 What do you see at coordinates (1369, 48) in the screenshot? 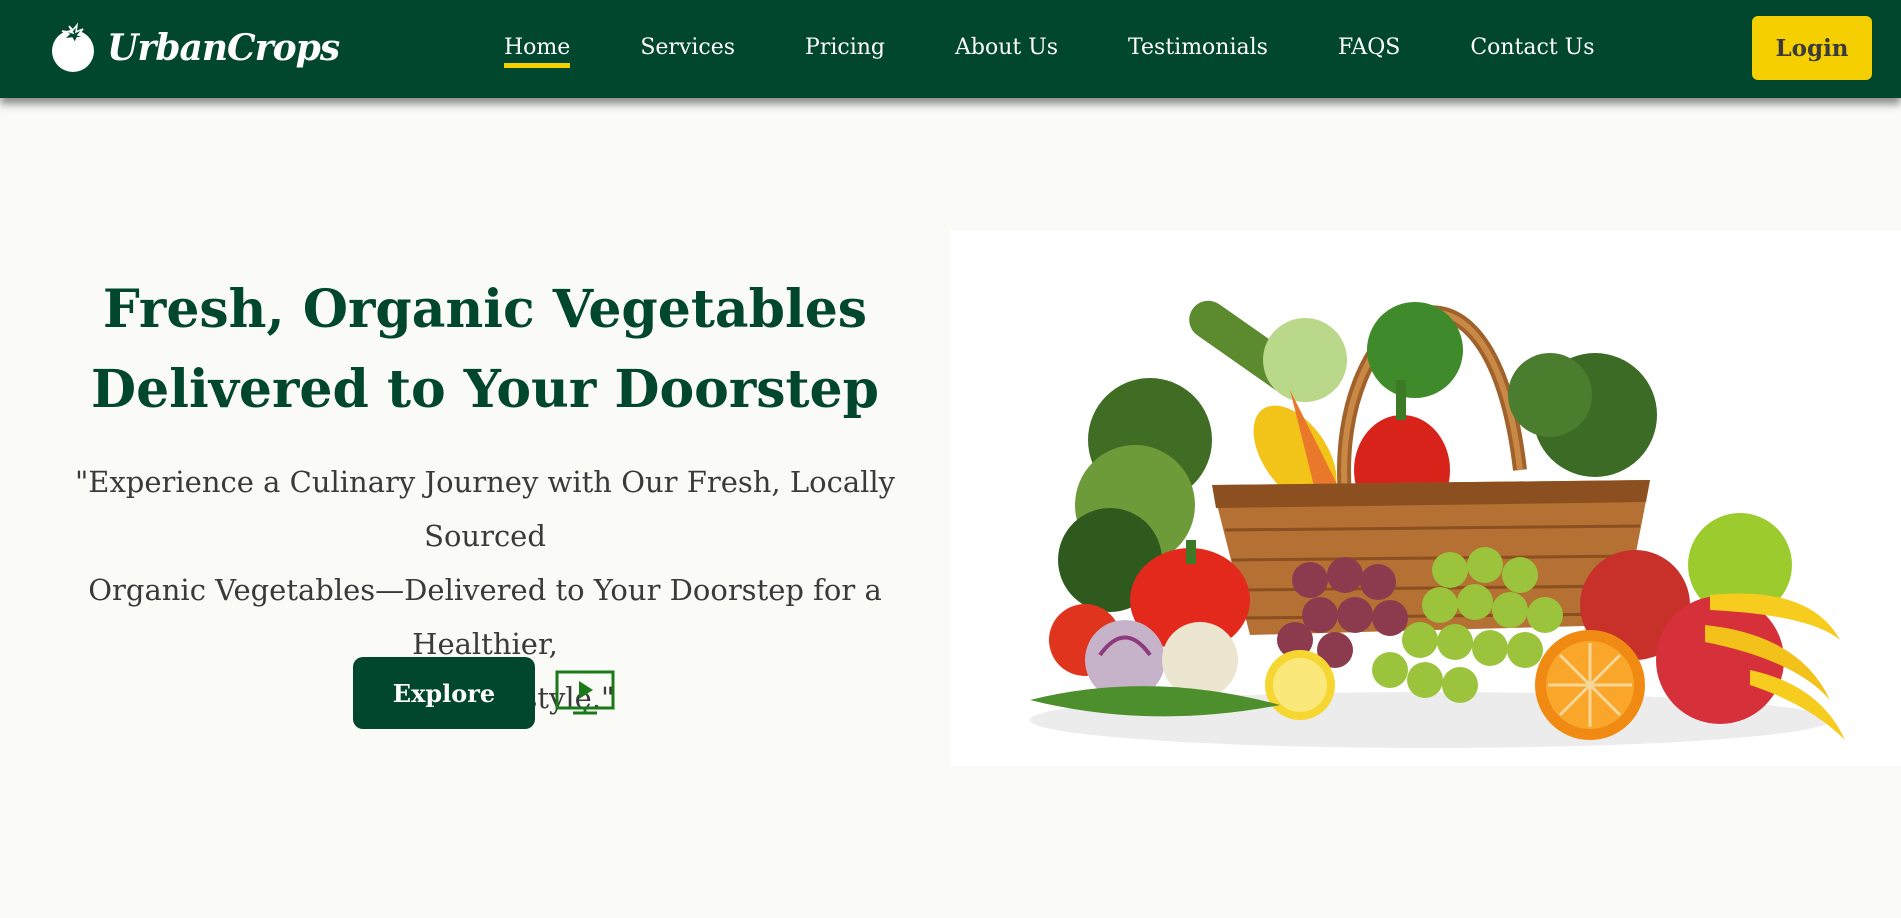
I see `nav-faqs: FAQS` at bounding box center [1369, 48].